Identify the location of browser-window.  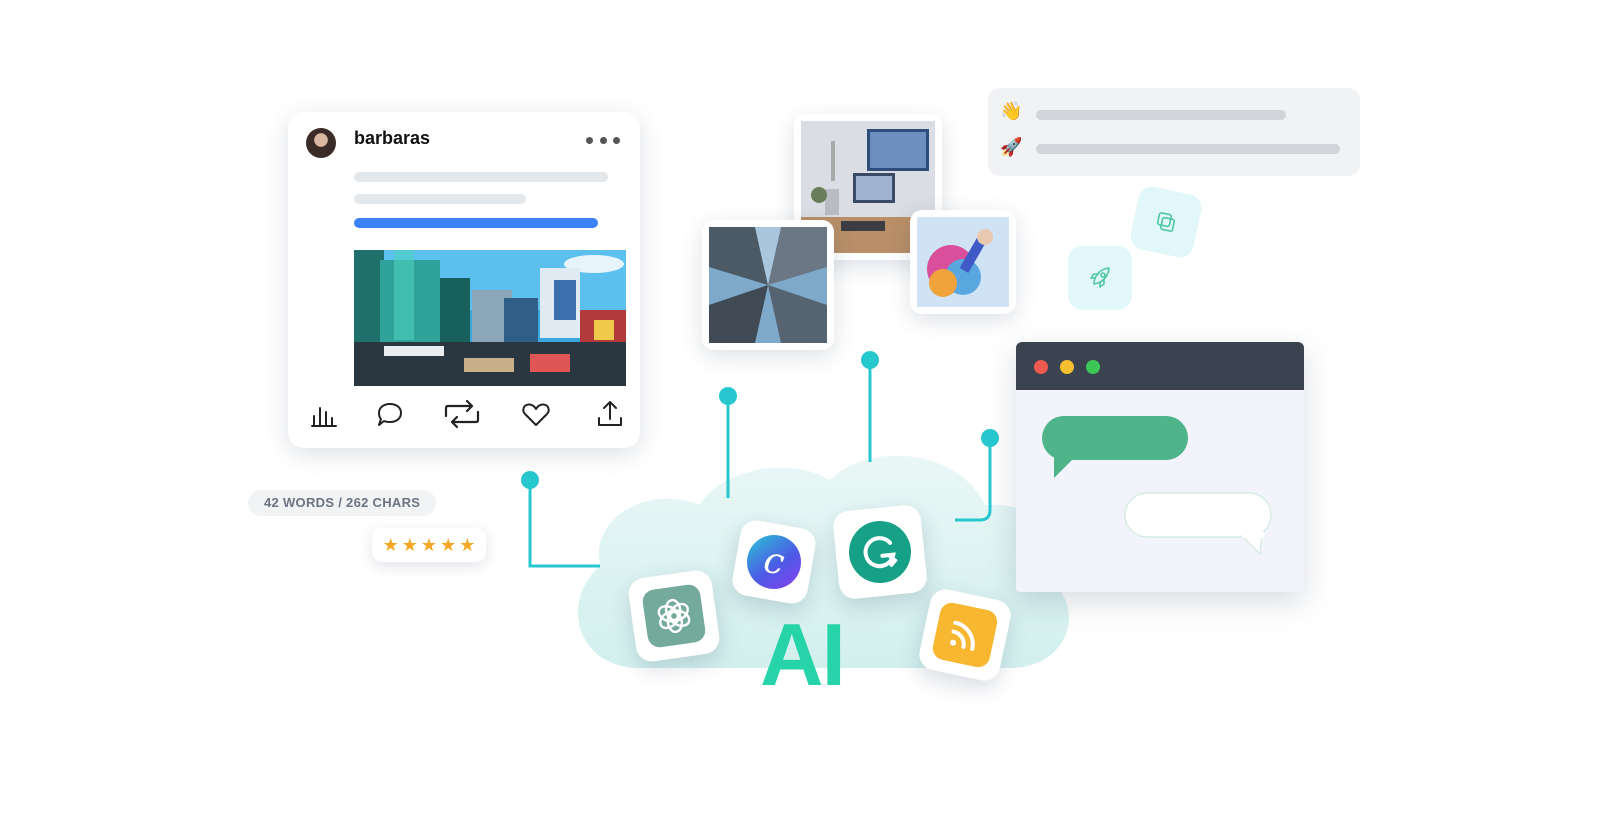
(1160, 467).